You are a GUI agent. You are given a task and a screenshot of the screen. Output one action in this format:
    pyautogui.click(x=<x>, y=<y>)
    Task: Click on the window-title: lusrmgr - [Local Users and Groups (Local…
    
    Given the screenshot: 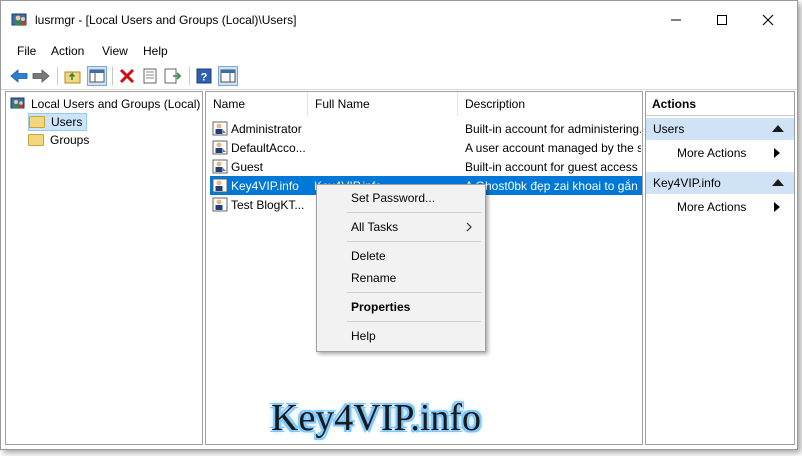 What is the action you would take?
    pyautogui.click(x=166, y=20)
    